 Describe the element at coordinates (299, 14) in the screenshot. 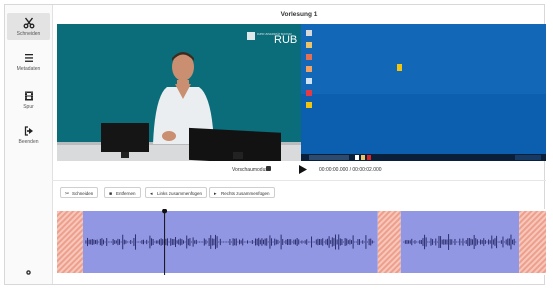

I see `page-title: Vorlesung 1` at that location.